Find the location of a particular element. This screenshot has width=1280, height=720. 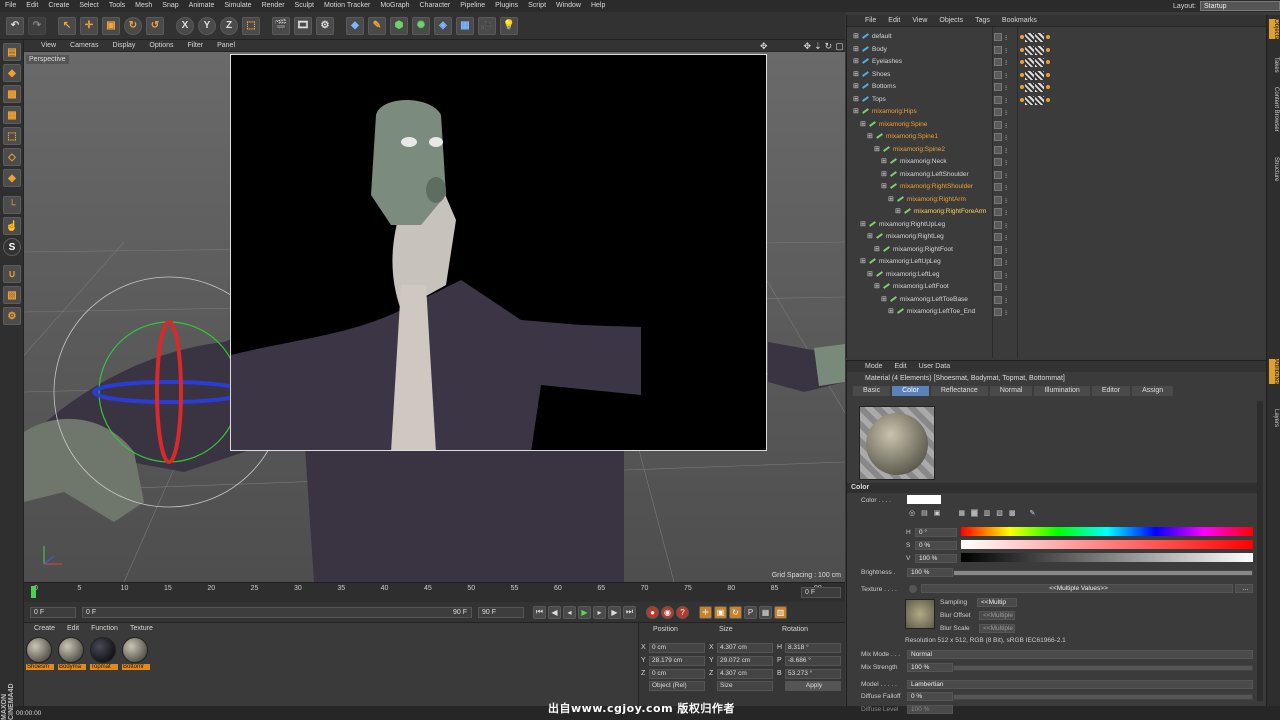

workplane-lock-icon: ▧ is located at coordinates (12, 295).